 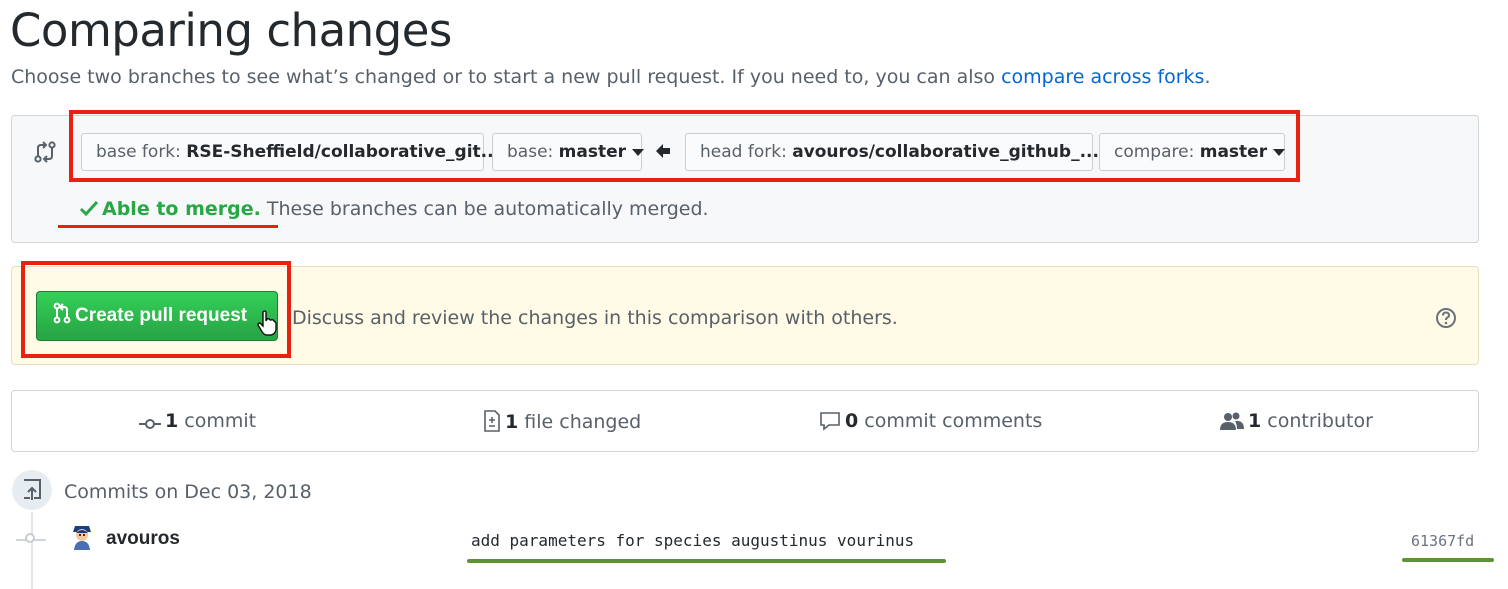 What do you see at coordinates (1442, 541) in the screenshot?
I see `commit-sha: 61367fd` at bounding box center [1442, 541].